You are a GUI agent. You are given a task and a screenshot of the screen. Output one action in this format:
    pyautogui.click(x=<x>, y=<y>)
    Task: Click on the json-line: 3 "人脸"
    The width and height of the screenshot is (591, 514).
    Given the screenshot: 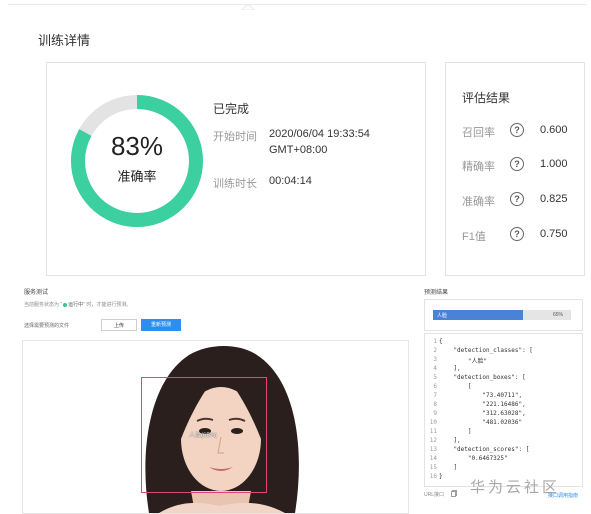 What is the action you would take?
    pyautogui.click(x=503, y=360)
    